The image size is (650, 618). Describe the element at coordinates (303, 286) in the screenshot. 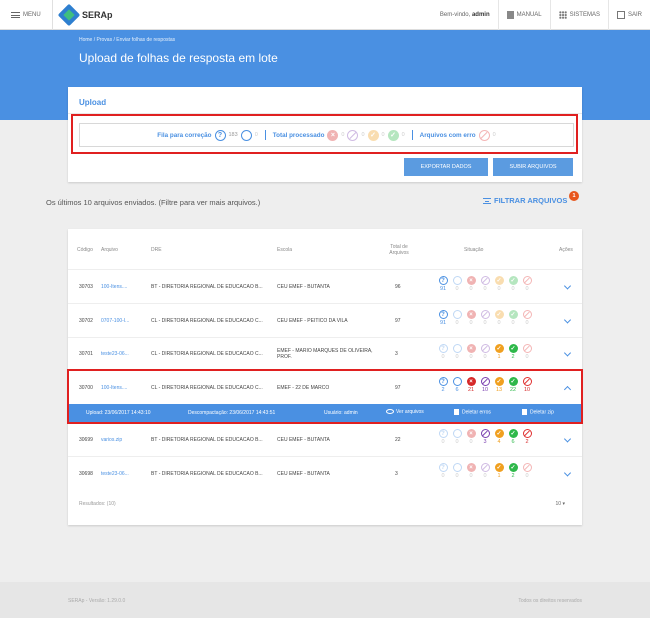

I see `cell-escola: CEU EMEF - BUTANTA` at that location.